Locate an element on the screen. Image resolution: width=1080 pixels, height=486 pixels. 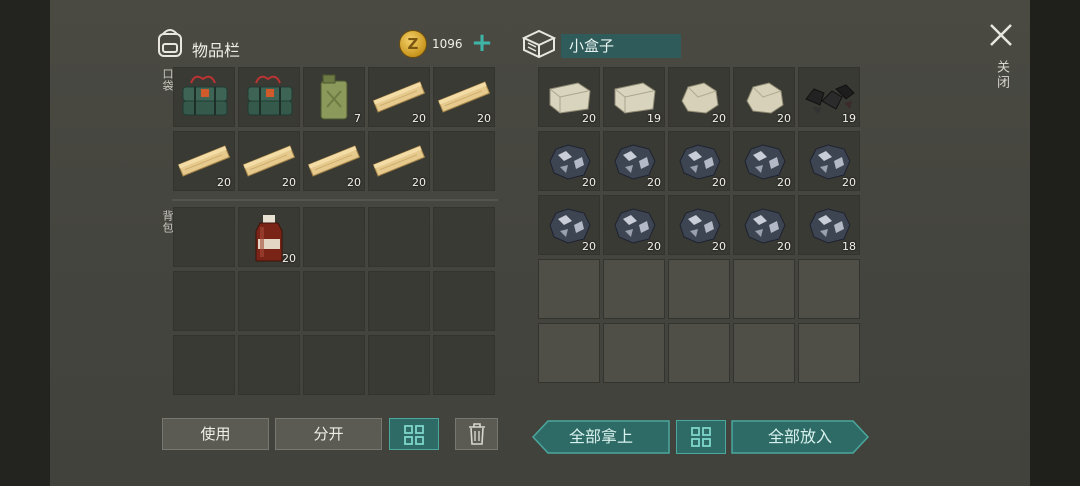
use-button: 使用 is located at coordinates (215, 434).